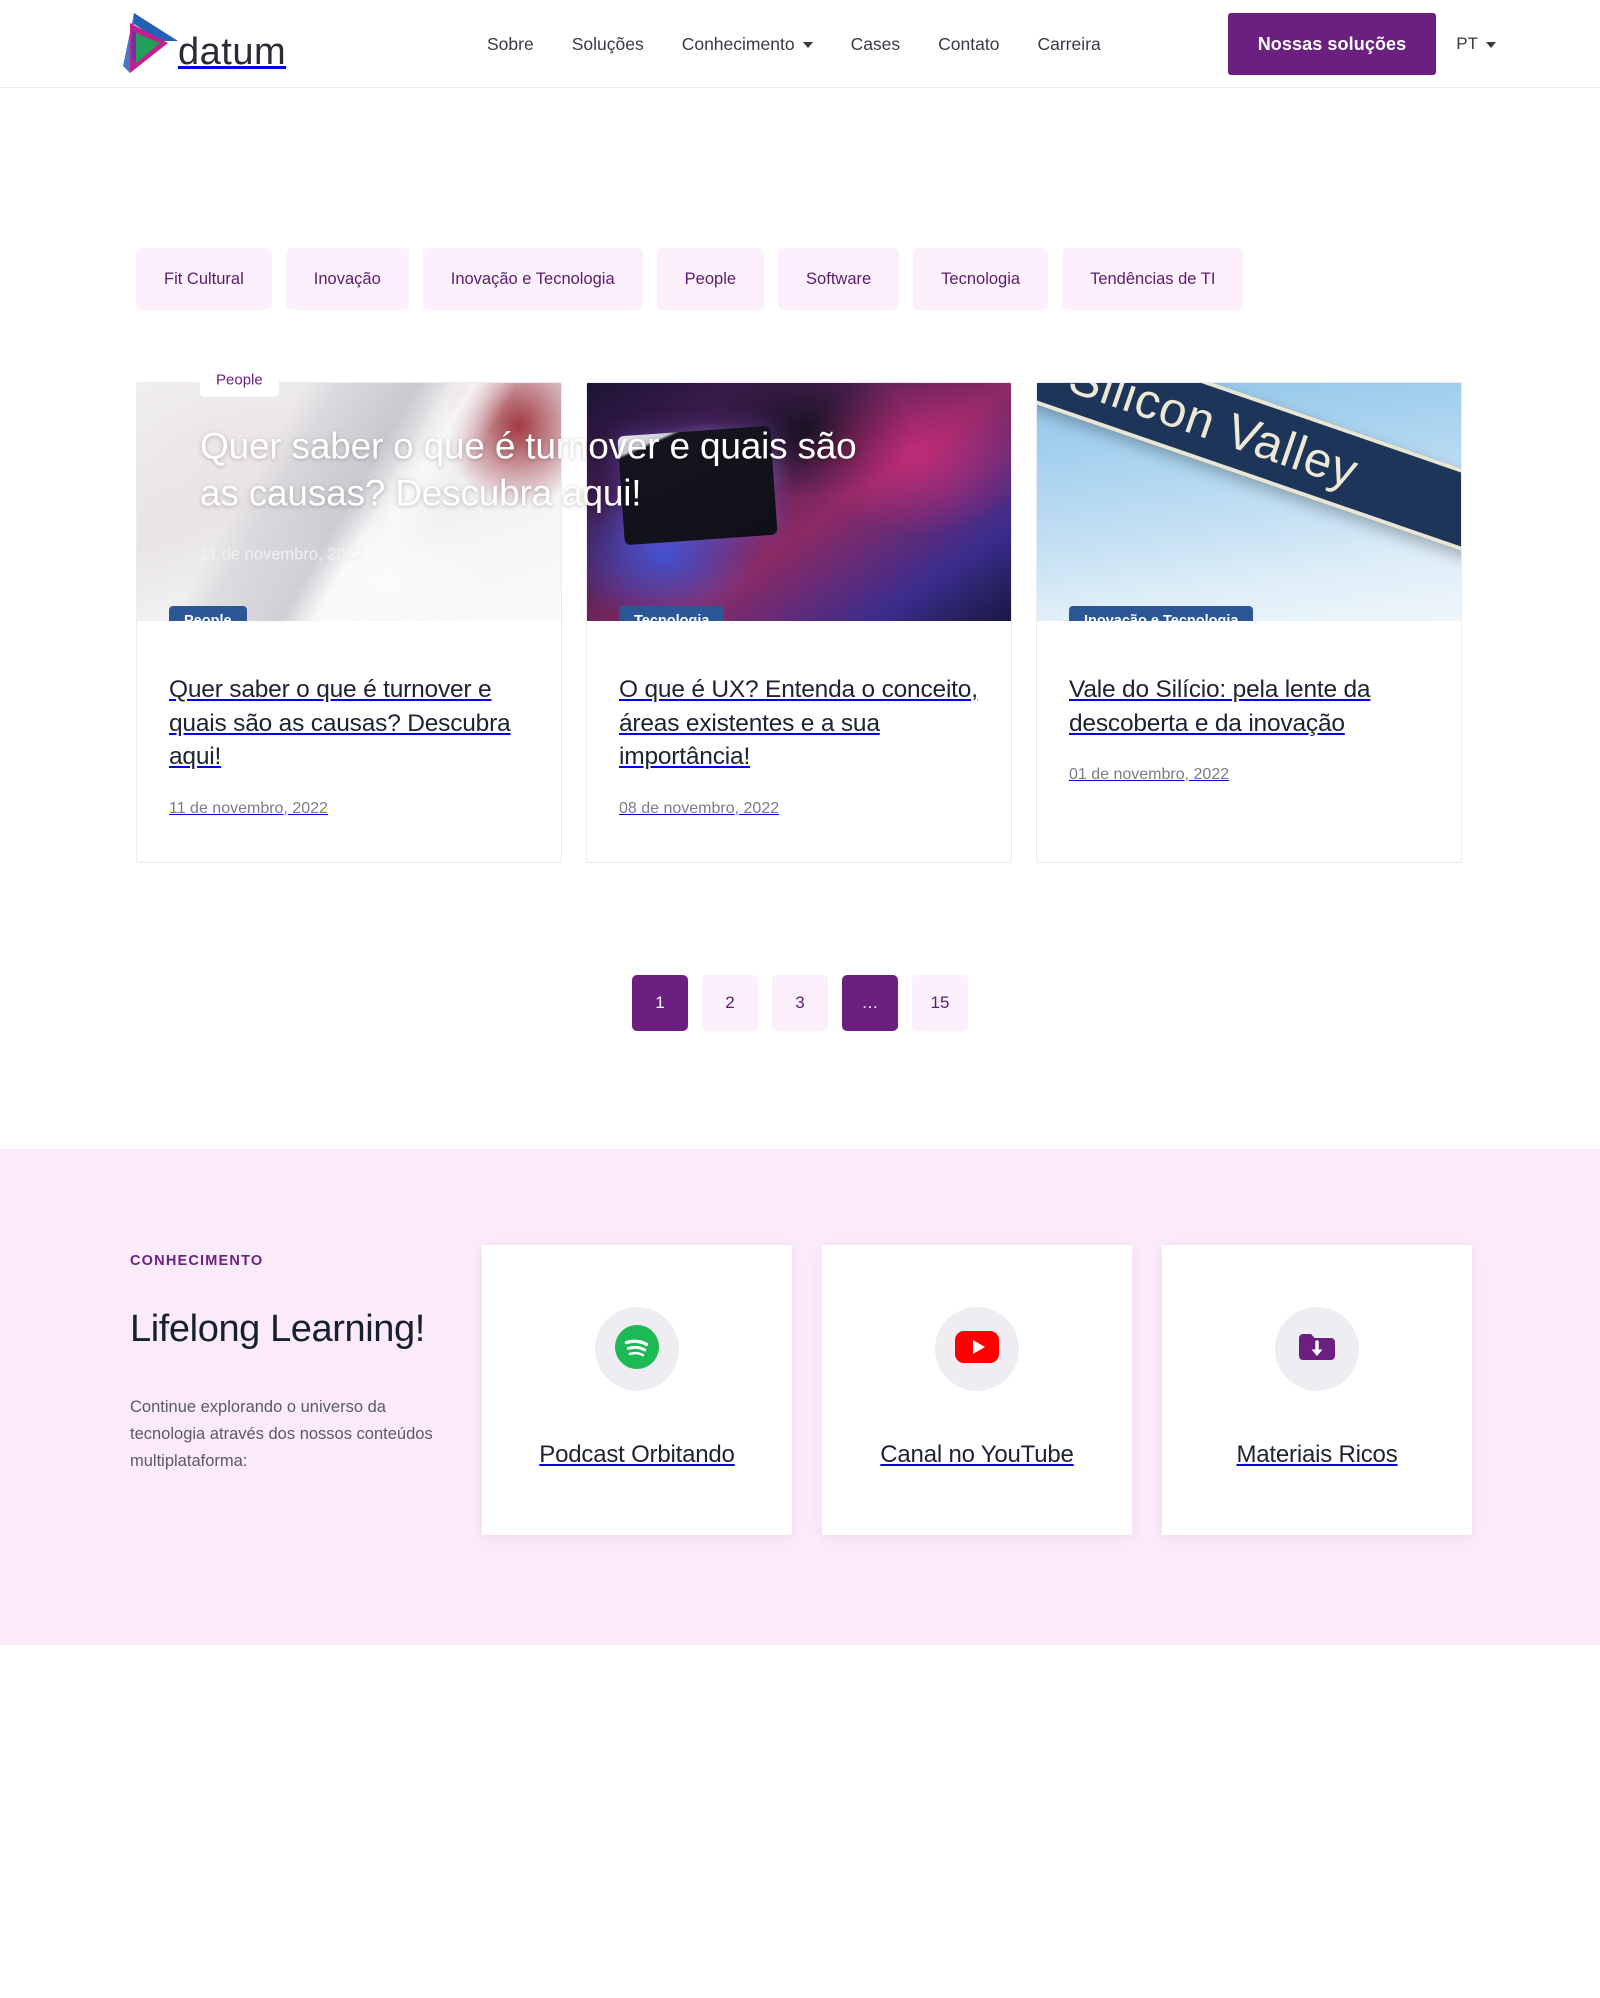  I want to click on post-date: 11 de novembro, 2022, so click(248, 808).